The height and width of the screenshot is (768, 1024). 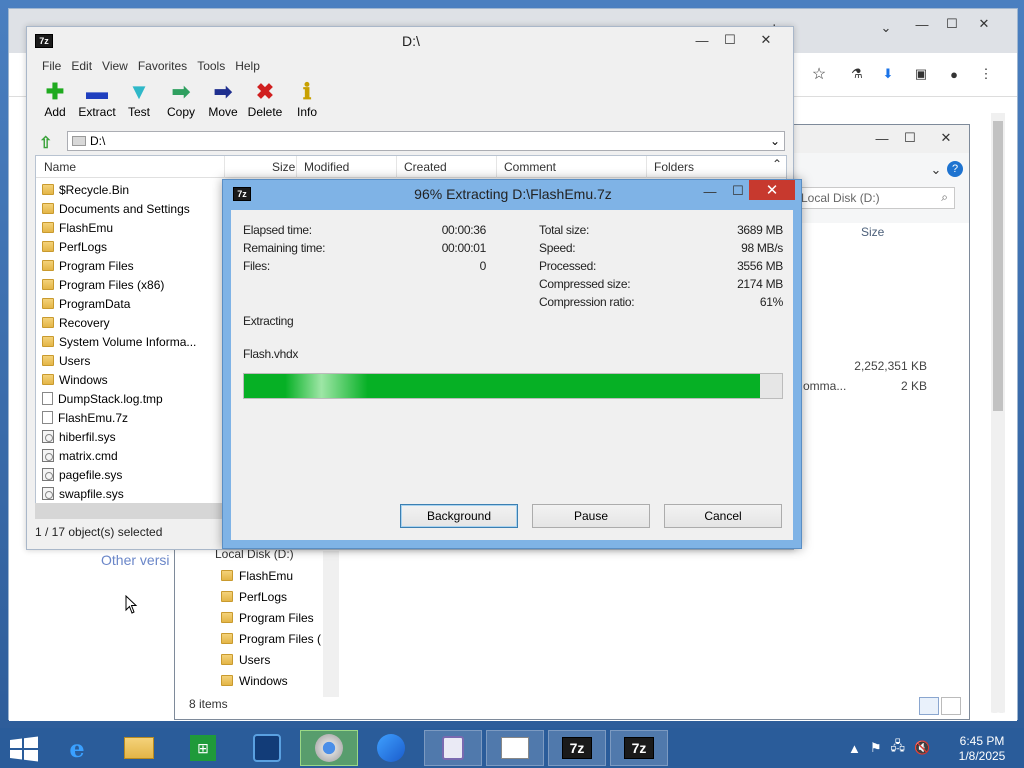 What do you see at coordinates (530, 167) in the screenshot?
I see `column-header-comment: Comment` at bounding box center [530, 167].